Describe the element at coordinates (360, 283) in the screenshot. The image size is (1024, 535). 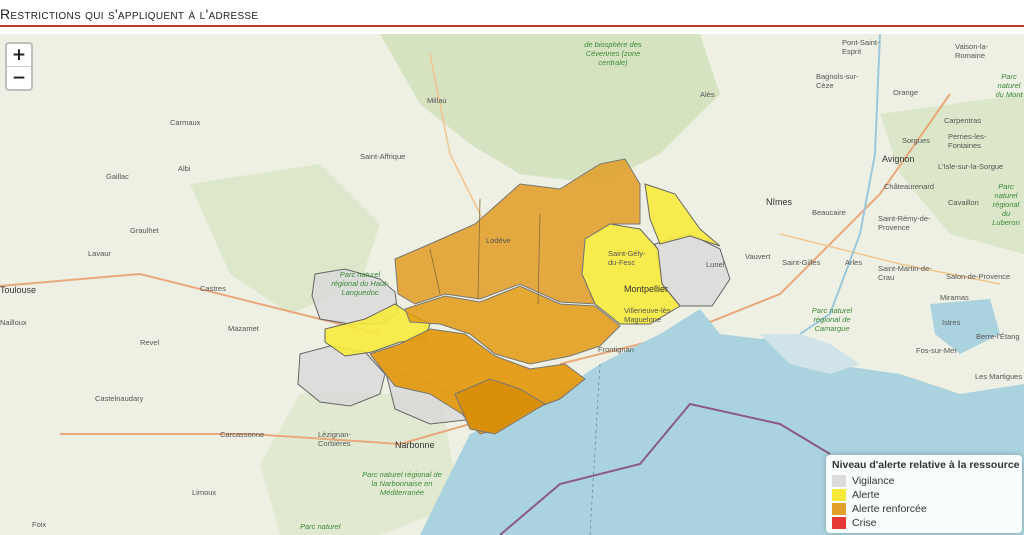
I see `park-label: Parc naturel régional du Haut-Languedoc` at that location.